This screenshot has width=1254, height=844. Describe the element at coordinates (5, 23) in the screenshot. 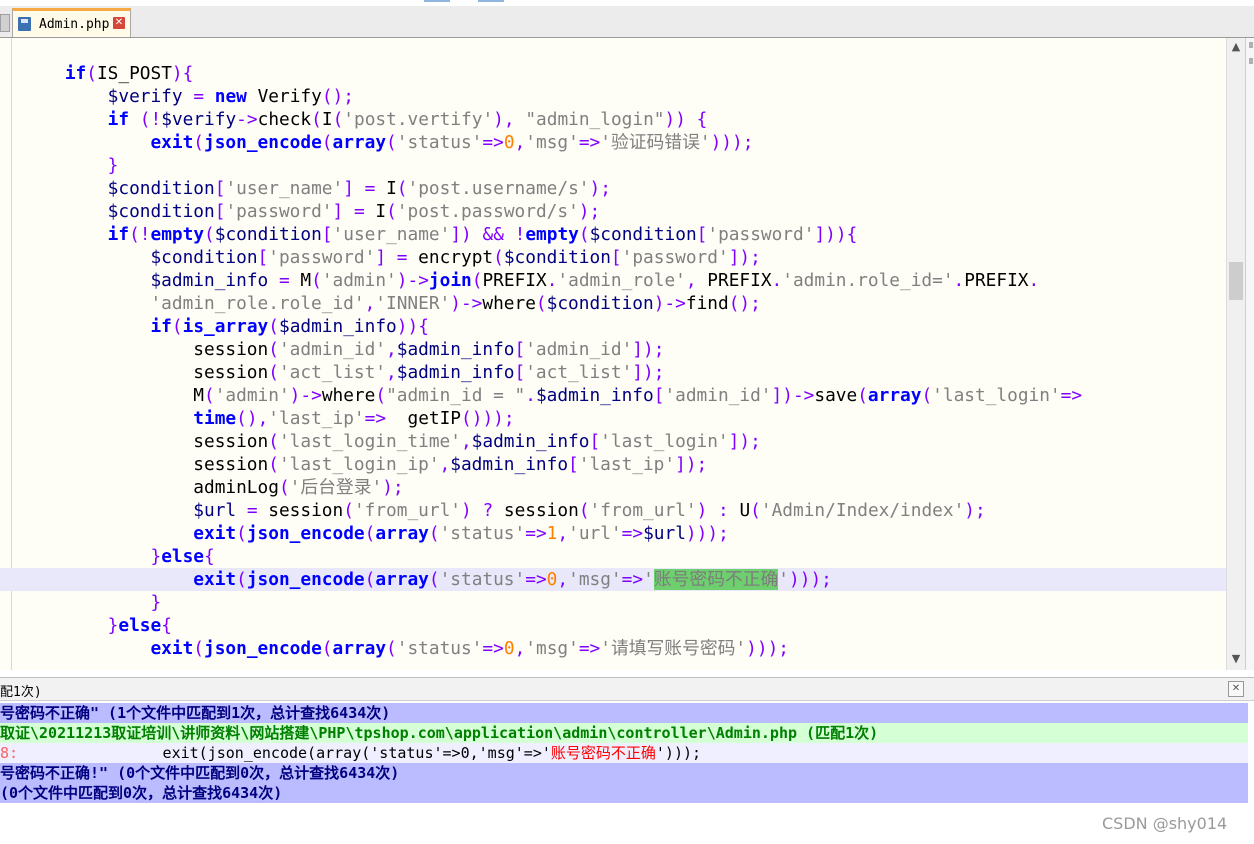

I see `tab-scroll-left-button` at that location.